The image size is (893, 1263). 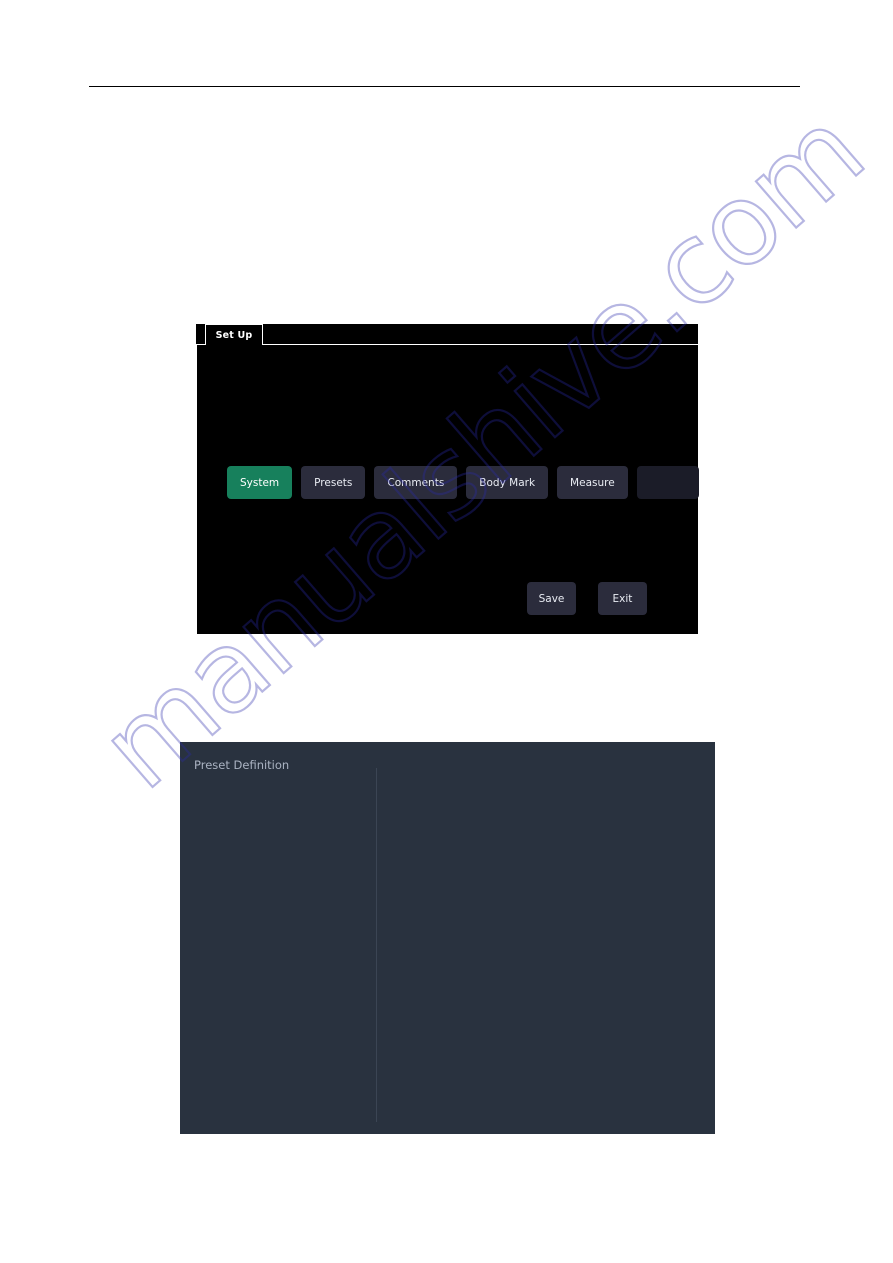 What do you see at coordinates (444, 86) in the screenshot?
I see `header-rule` at bounding box center [444, 86].